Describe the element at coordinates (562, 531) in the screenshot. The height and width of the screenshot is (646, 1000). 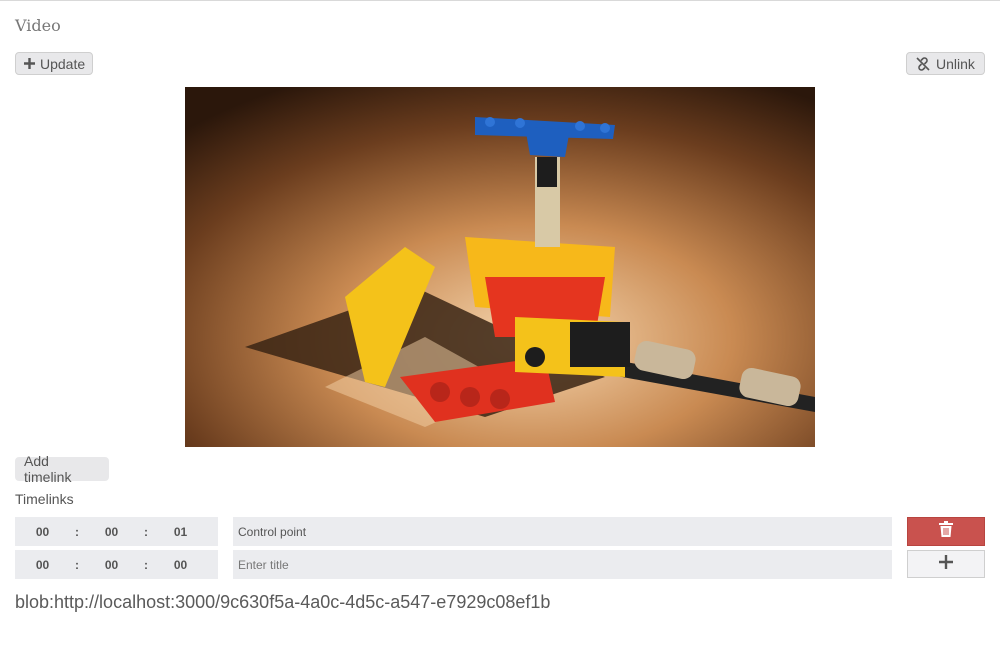
I see `timelink-title-input` at that location.